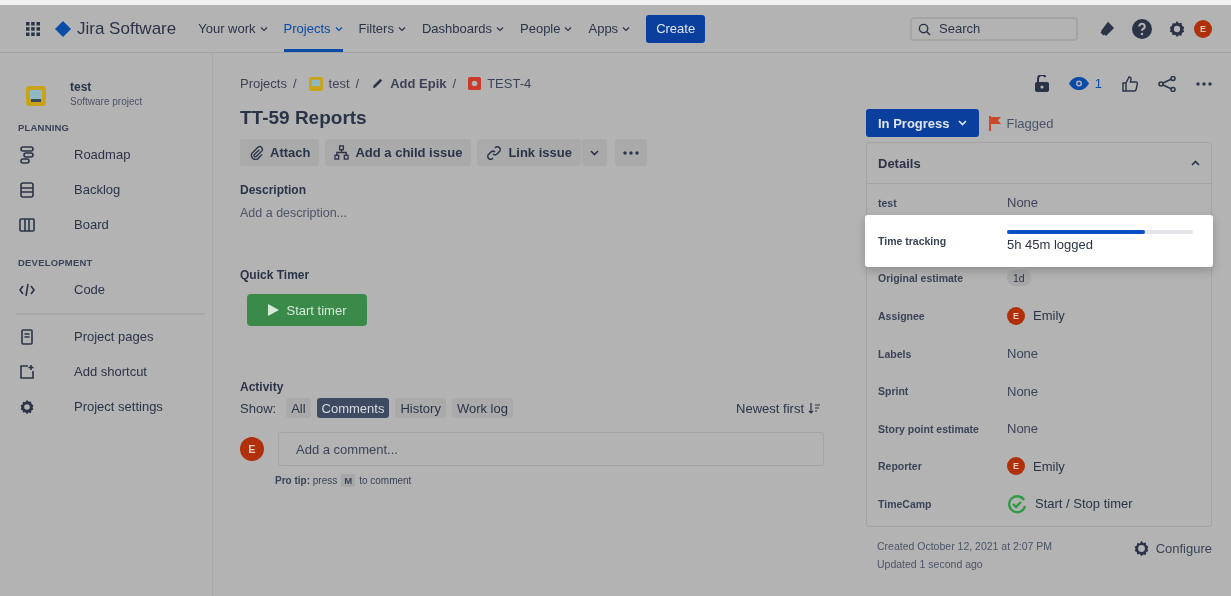  What do you see at coordinates (263, 83) in the screenshot?
I see `breadcrumb-link: Projects` at bounding box center [263, 83].